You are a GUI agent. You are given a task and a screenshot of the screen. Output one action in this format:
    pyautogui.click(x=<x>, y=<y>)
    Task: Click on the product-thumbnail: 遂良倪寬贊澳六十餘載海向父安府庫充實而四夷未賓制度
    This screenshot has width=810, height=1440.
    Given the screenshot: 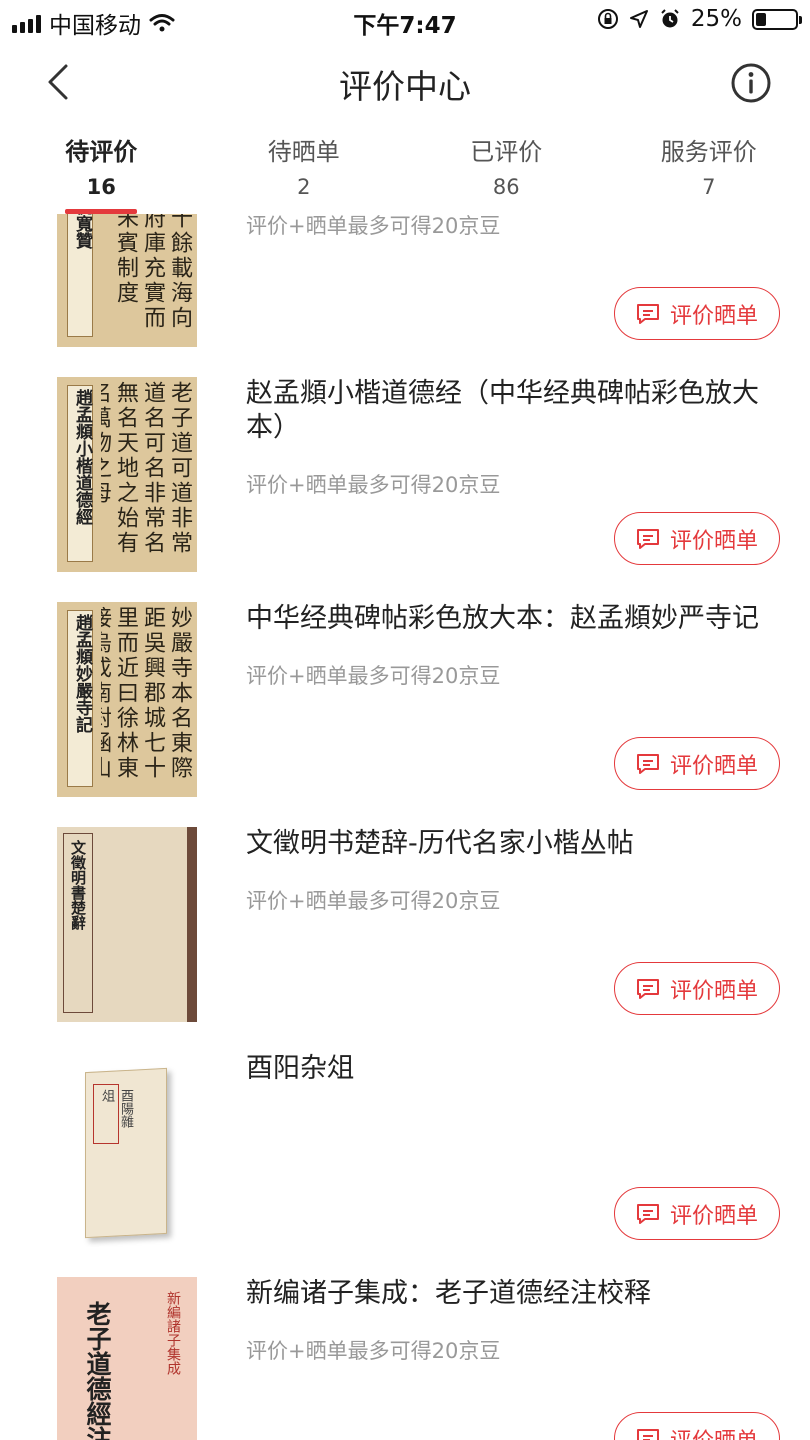 What is the action you would take?
    pyautogui.click(x=127, y=280)
    